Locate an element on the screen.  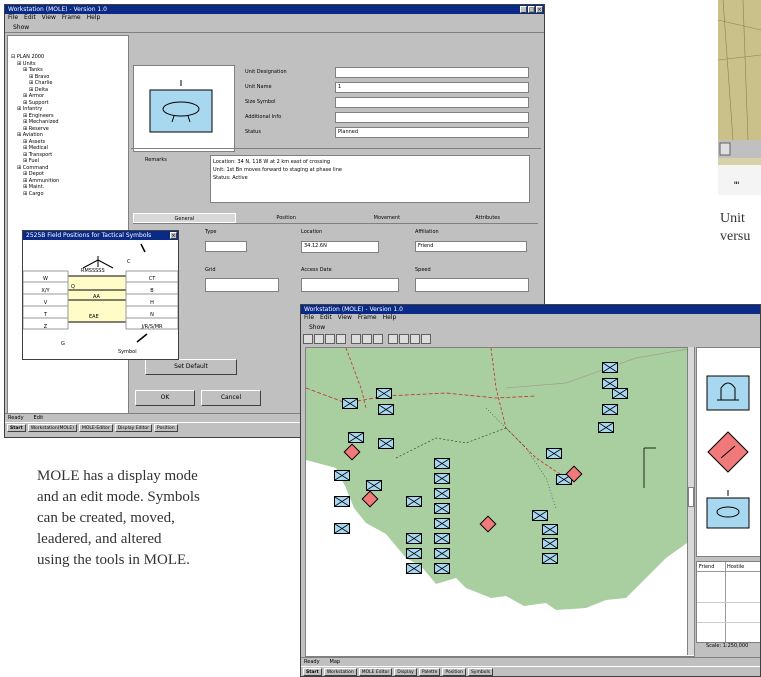
map-task-display: Display is located at coordinates (405, 672).